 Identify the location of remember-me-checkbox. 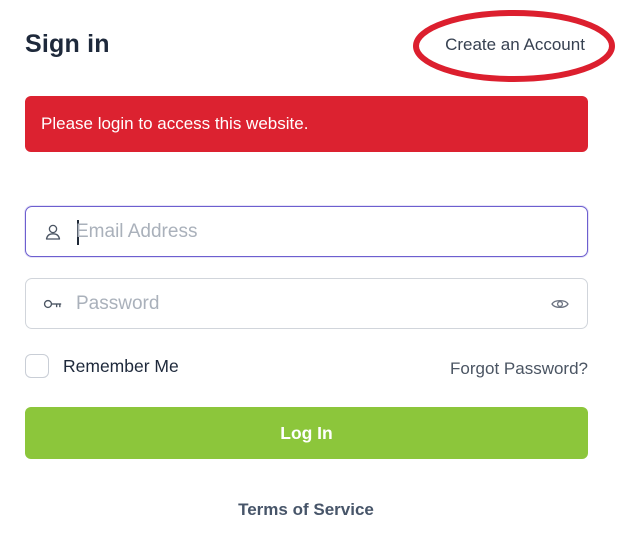
(37, 366).